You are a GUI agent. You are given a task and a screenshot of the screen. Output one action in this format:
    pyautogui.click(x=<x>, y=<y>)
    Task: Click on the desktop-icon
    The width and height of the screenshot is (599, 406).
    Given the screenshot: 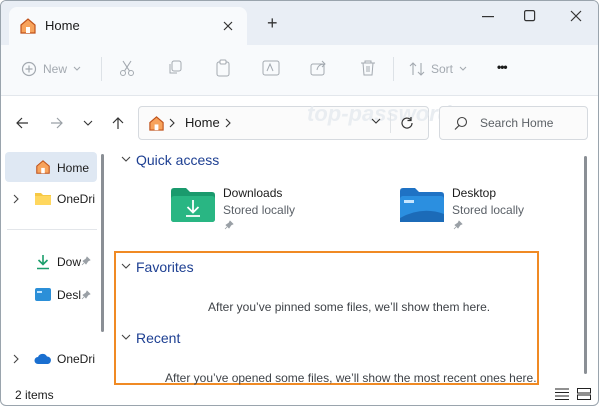 What is the action you would take?
    pyautogui.click(x=43, y=294)
    